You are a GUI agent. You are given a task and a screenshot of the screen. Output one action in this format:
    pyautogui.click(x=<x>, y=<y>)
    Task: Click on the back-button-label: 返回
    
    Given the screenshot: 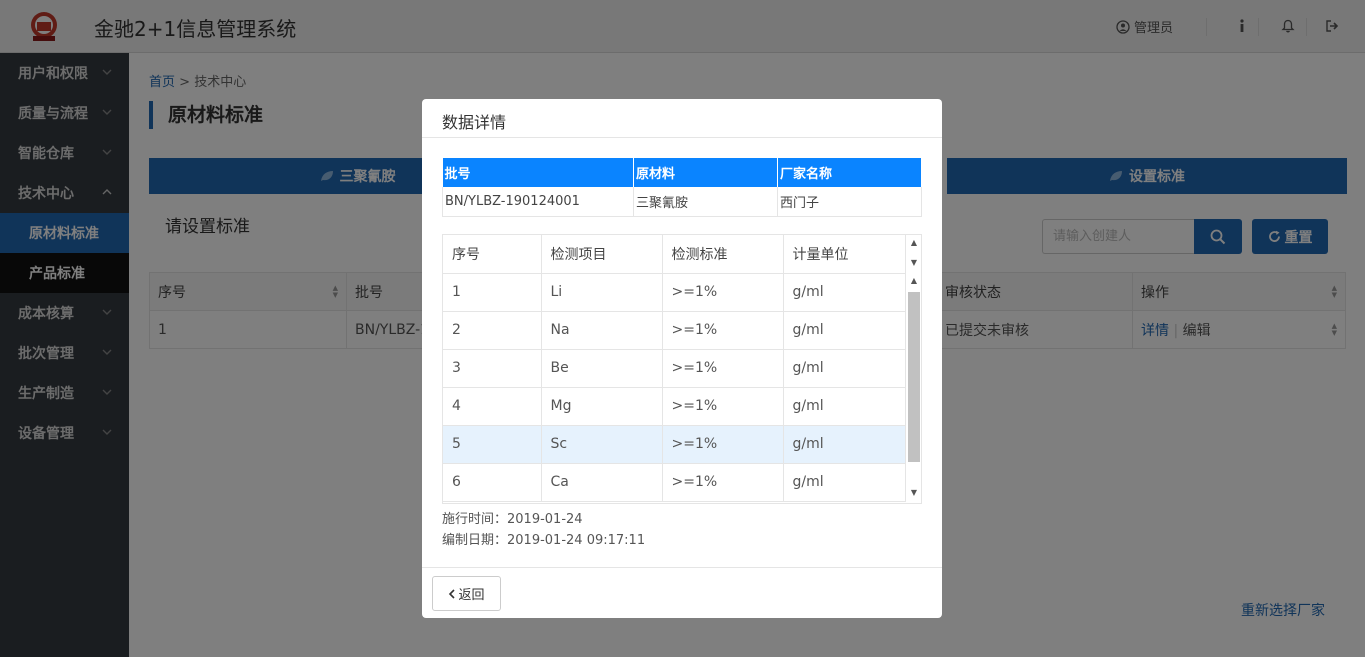 What is the action you would take?
    pyautogui.click(x=471, y=595)
    